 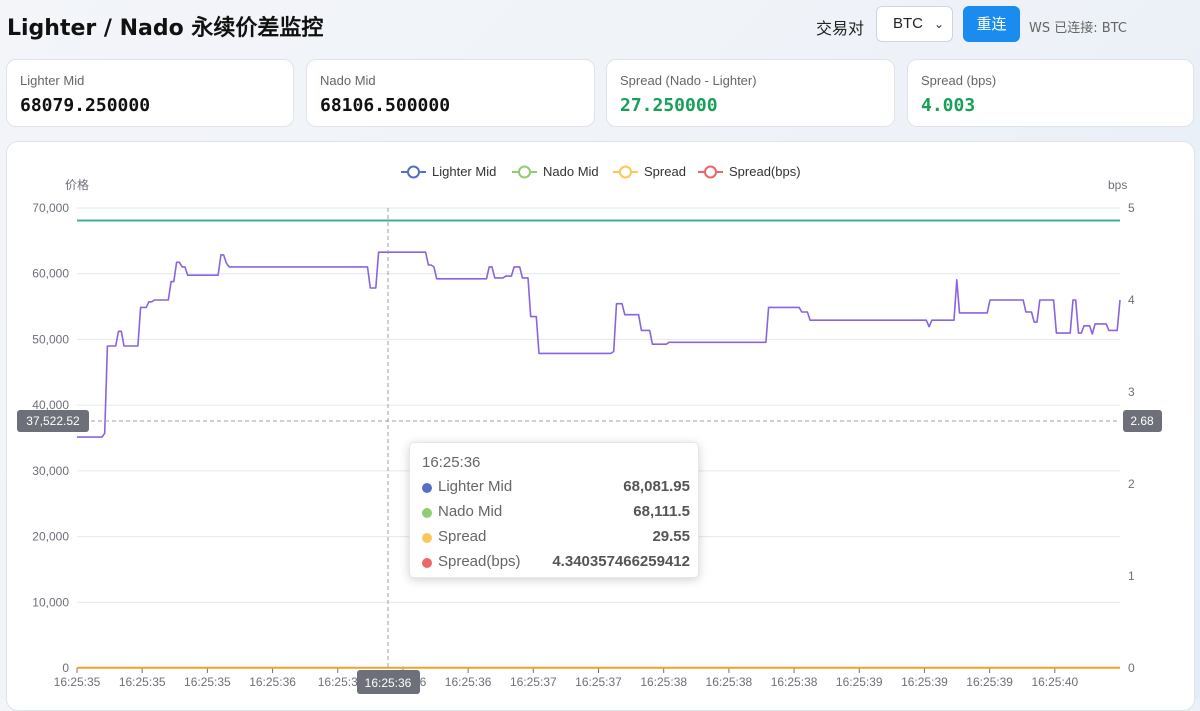 I want to click on legend-label: Nado Mid, so click(x=571, y=171).